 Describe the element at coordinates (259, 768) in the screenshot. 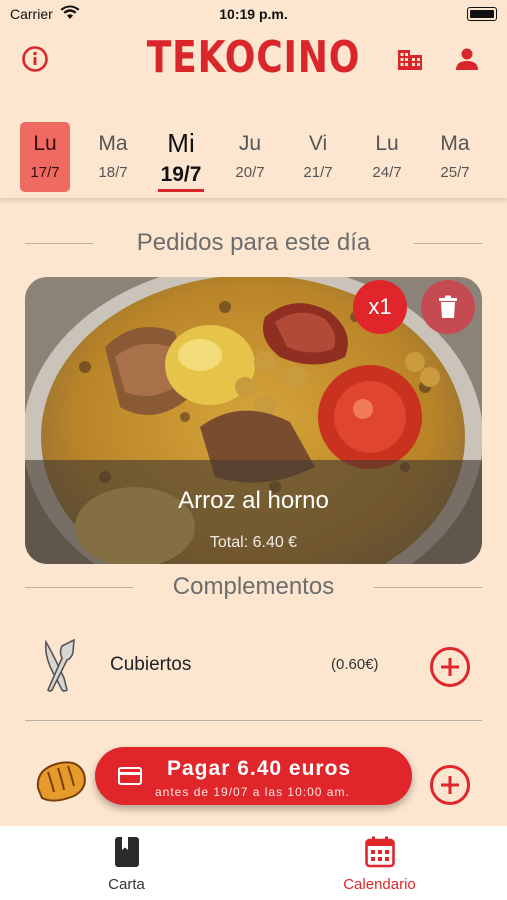

I see `pay-label: Pagar 6.40 euros` at that location.